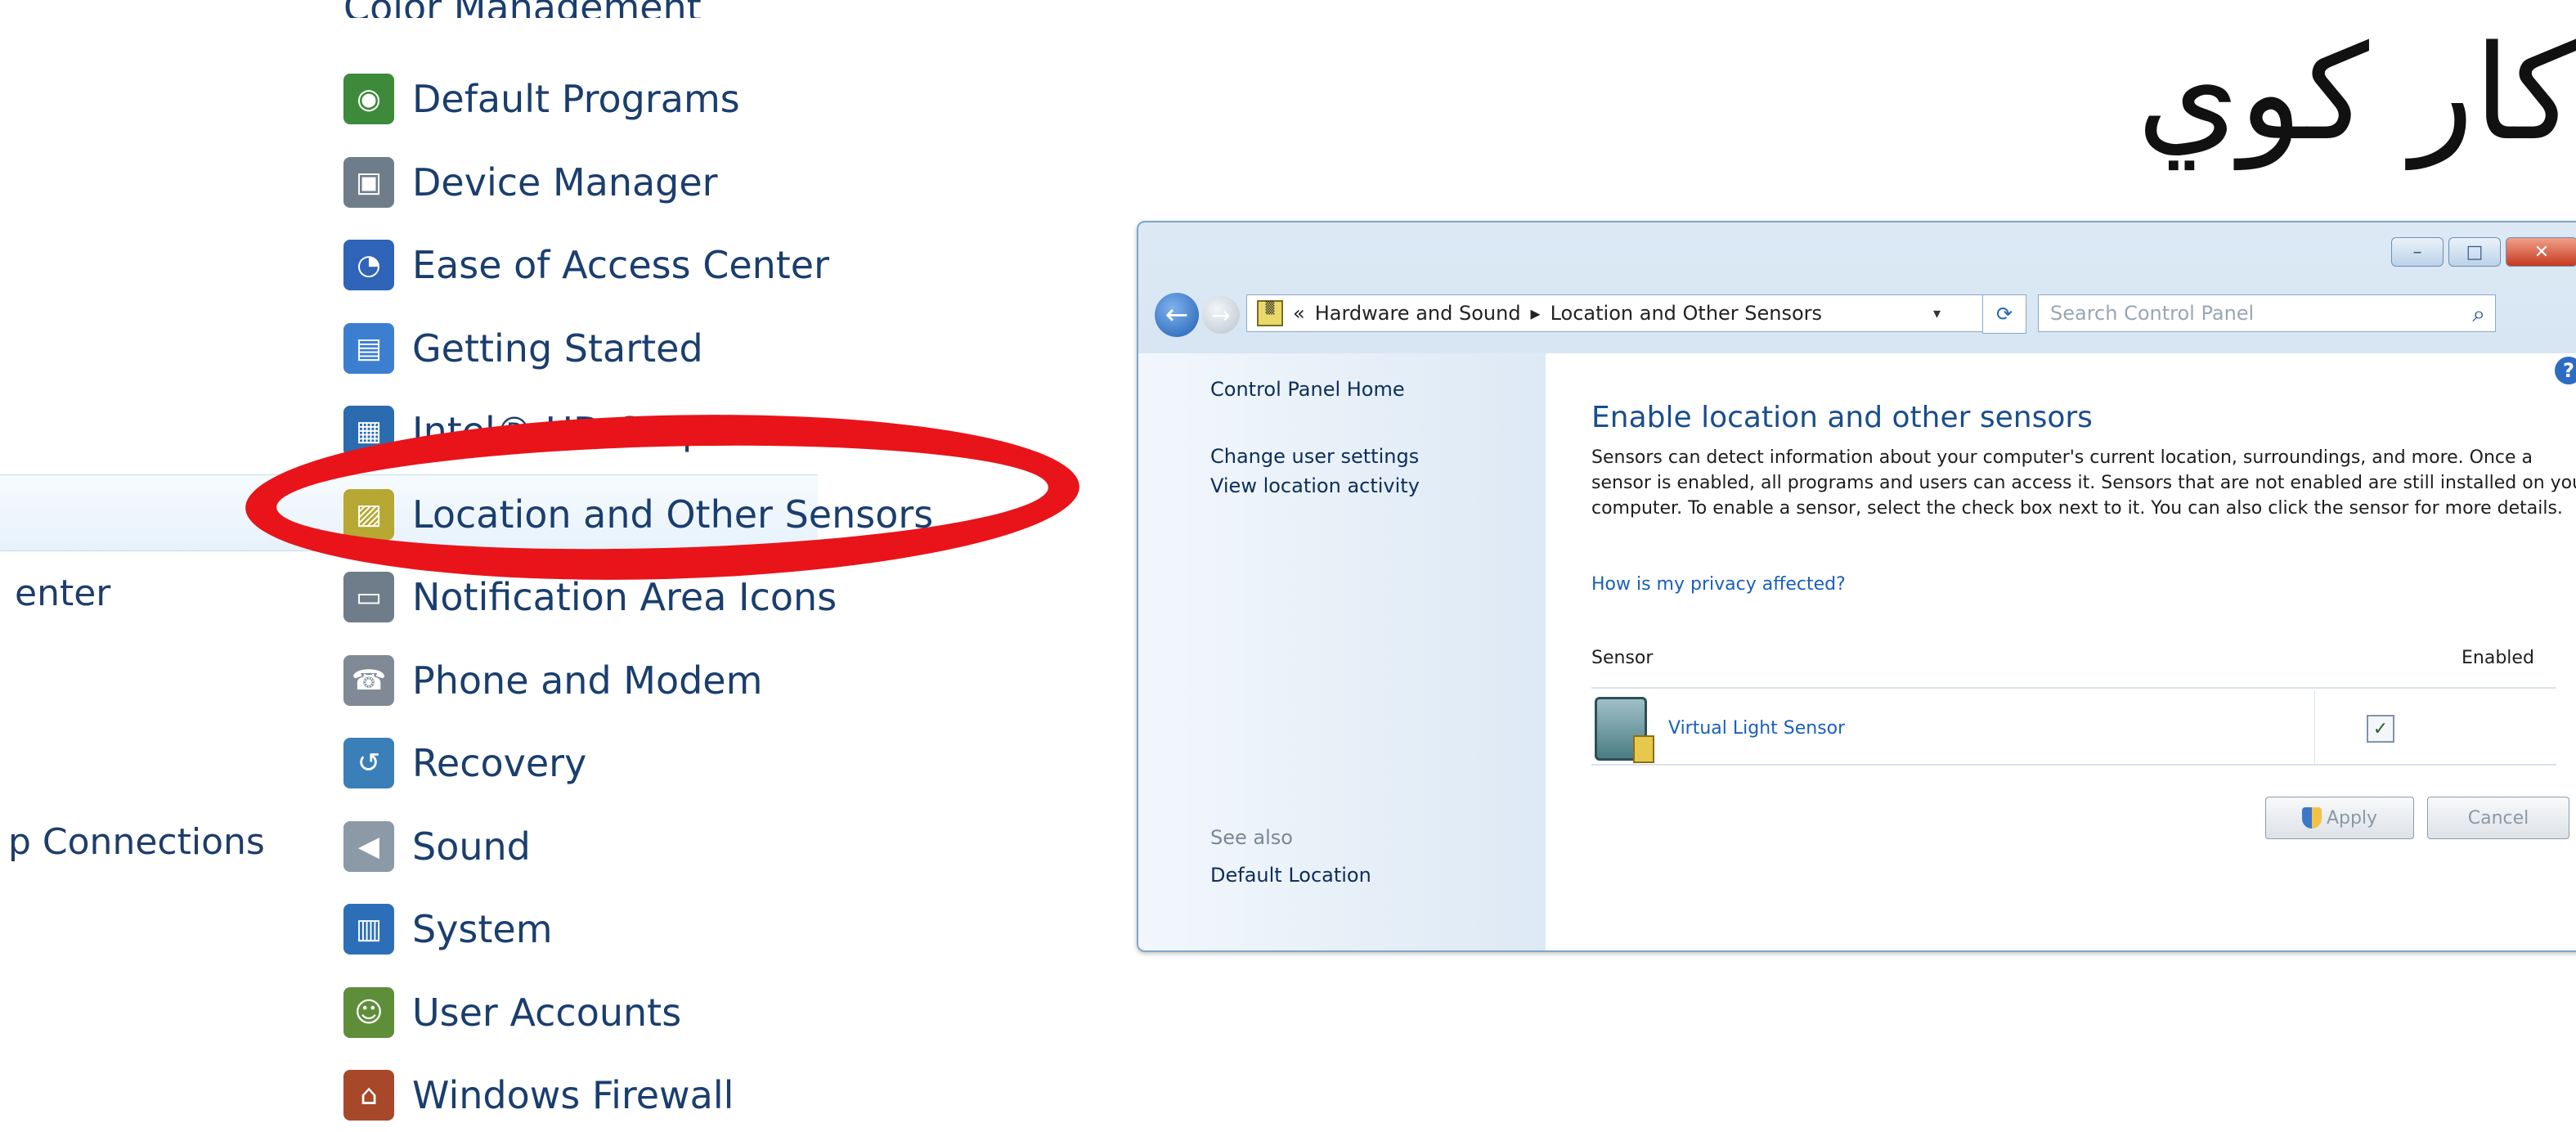  Describe the element at coordinates (1270, 313) in the screenshot. I see `location-sensors-icon: ▒` at that location.